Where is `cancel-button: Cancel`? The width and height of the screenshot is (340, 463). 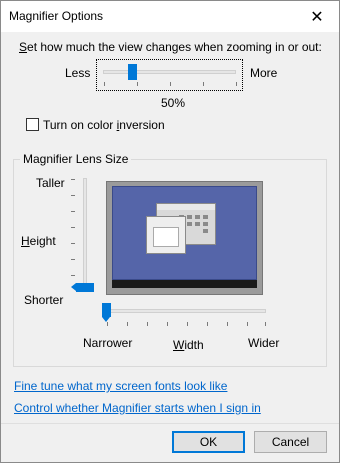 cancel-button: Cancel is located at coordinates (290, 442).